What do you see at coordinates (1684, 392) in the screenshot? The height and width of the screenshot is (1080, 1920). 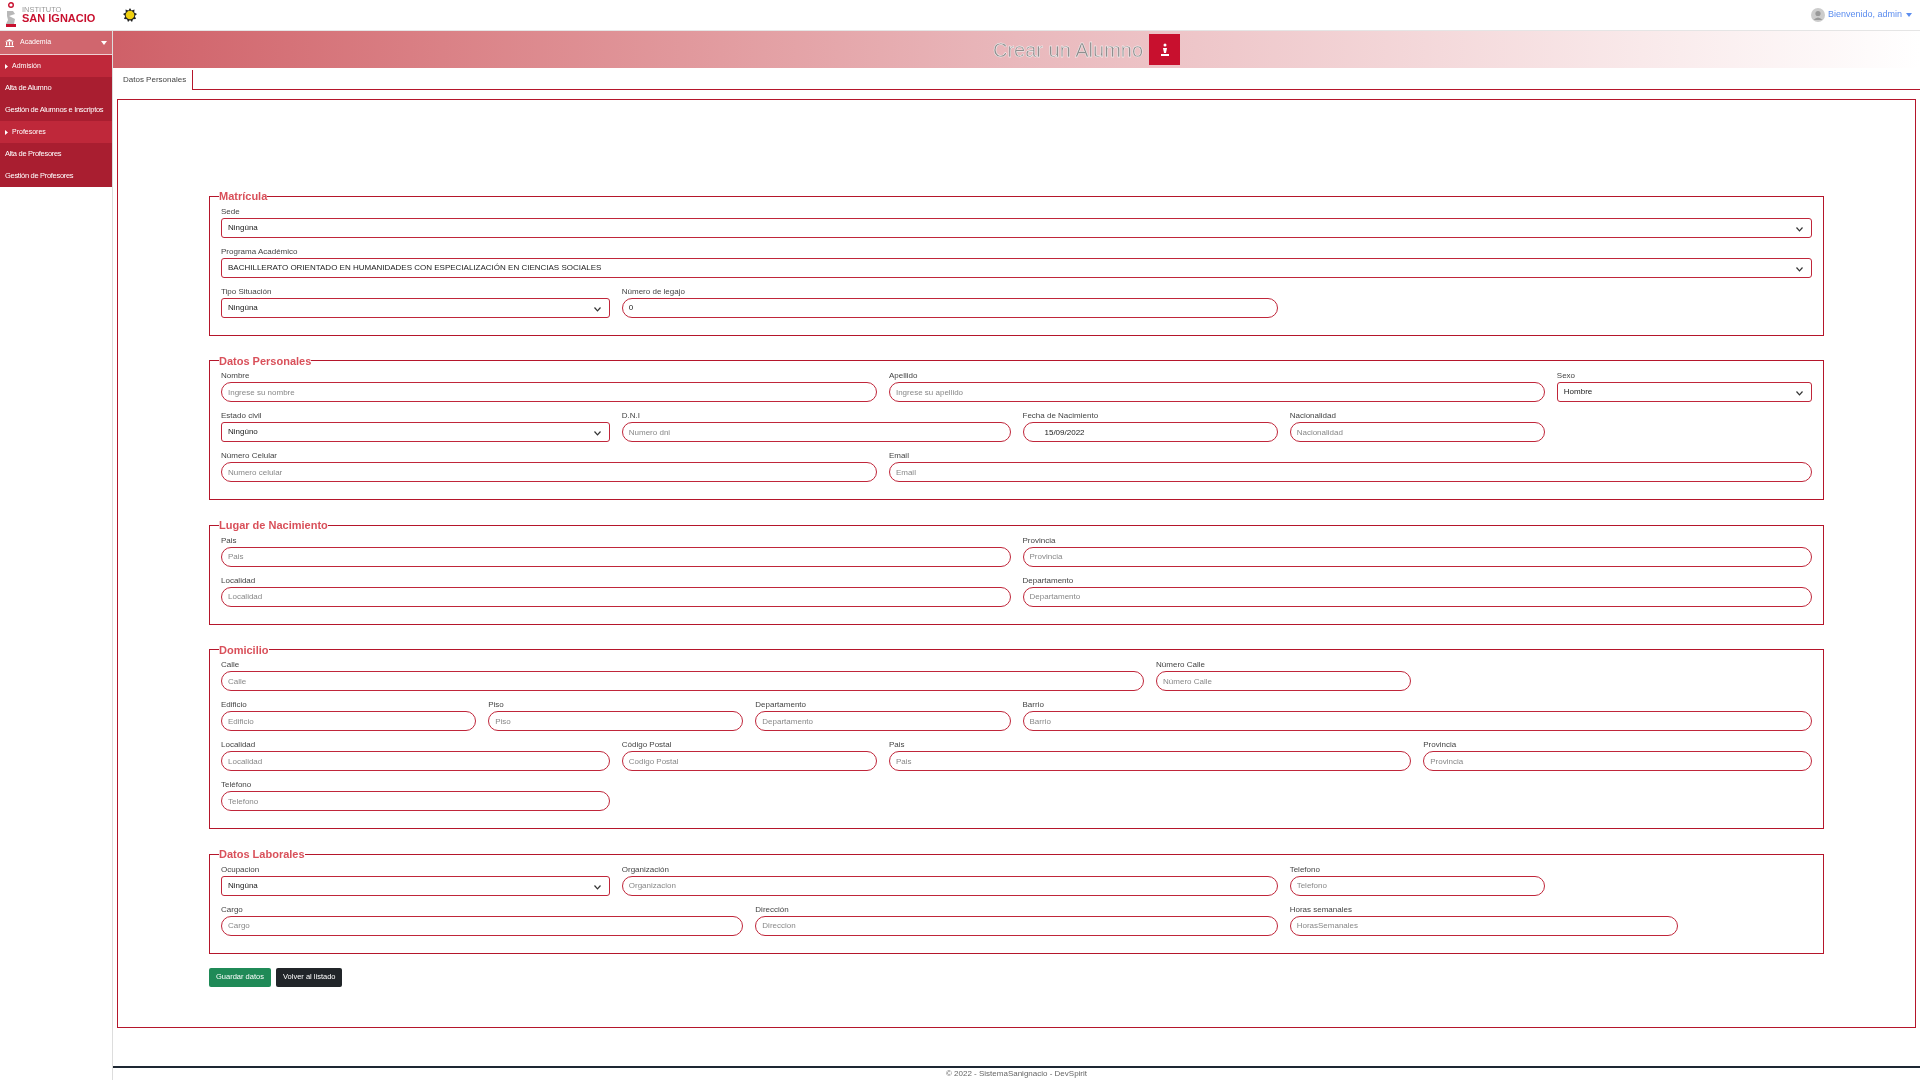 I see `select-field: Hombre` at bounding box center [1684, 392].